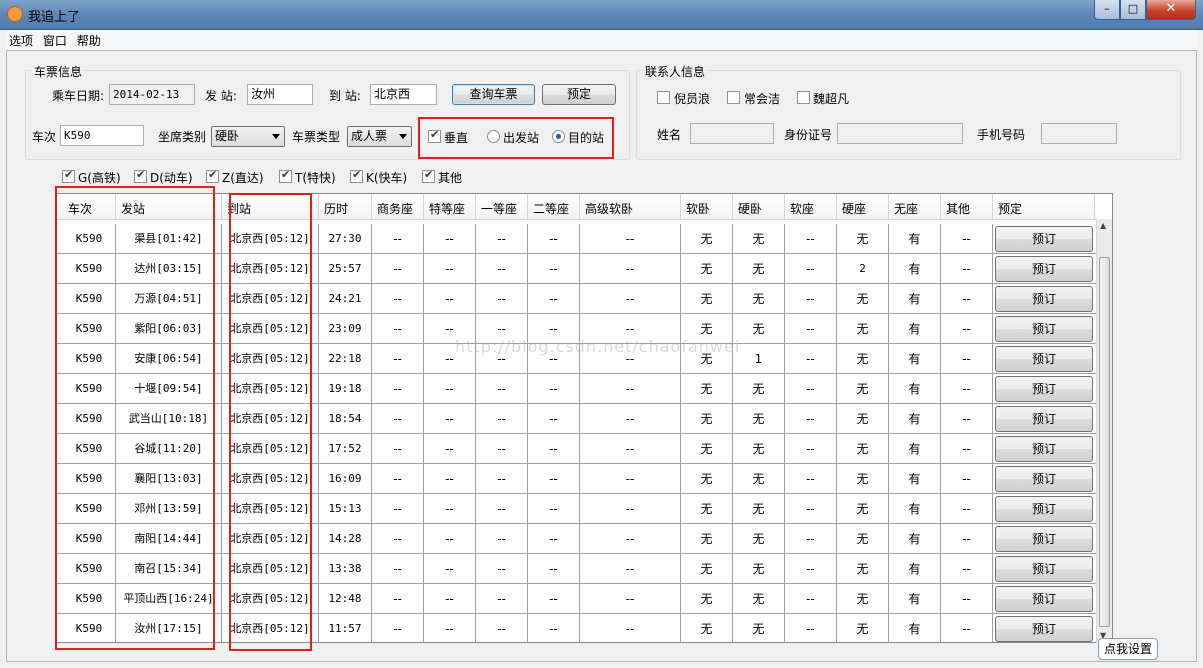 Image resolution: width=1203 pixels, height=668 pixels. I want to click on to-station-field: 北京西, so click(403, 94).